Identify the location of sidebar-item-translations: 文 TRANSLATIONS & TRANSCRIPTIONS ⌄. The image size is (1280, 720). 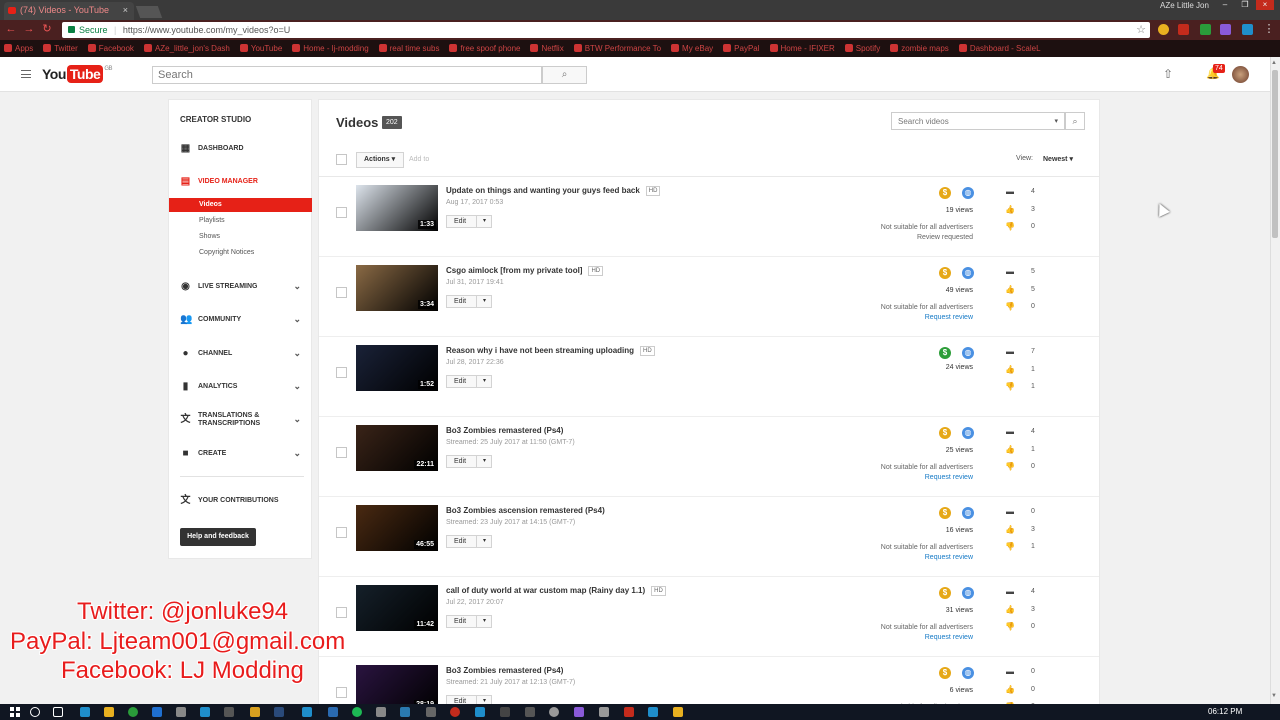
(240, 420).